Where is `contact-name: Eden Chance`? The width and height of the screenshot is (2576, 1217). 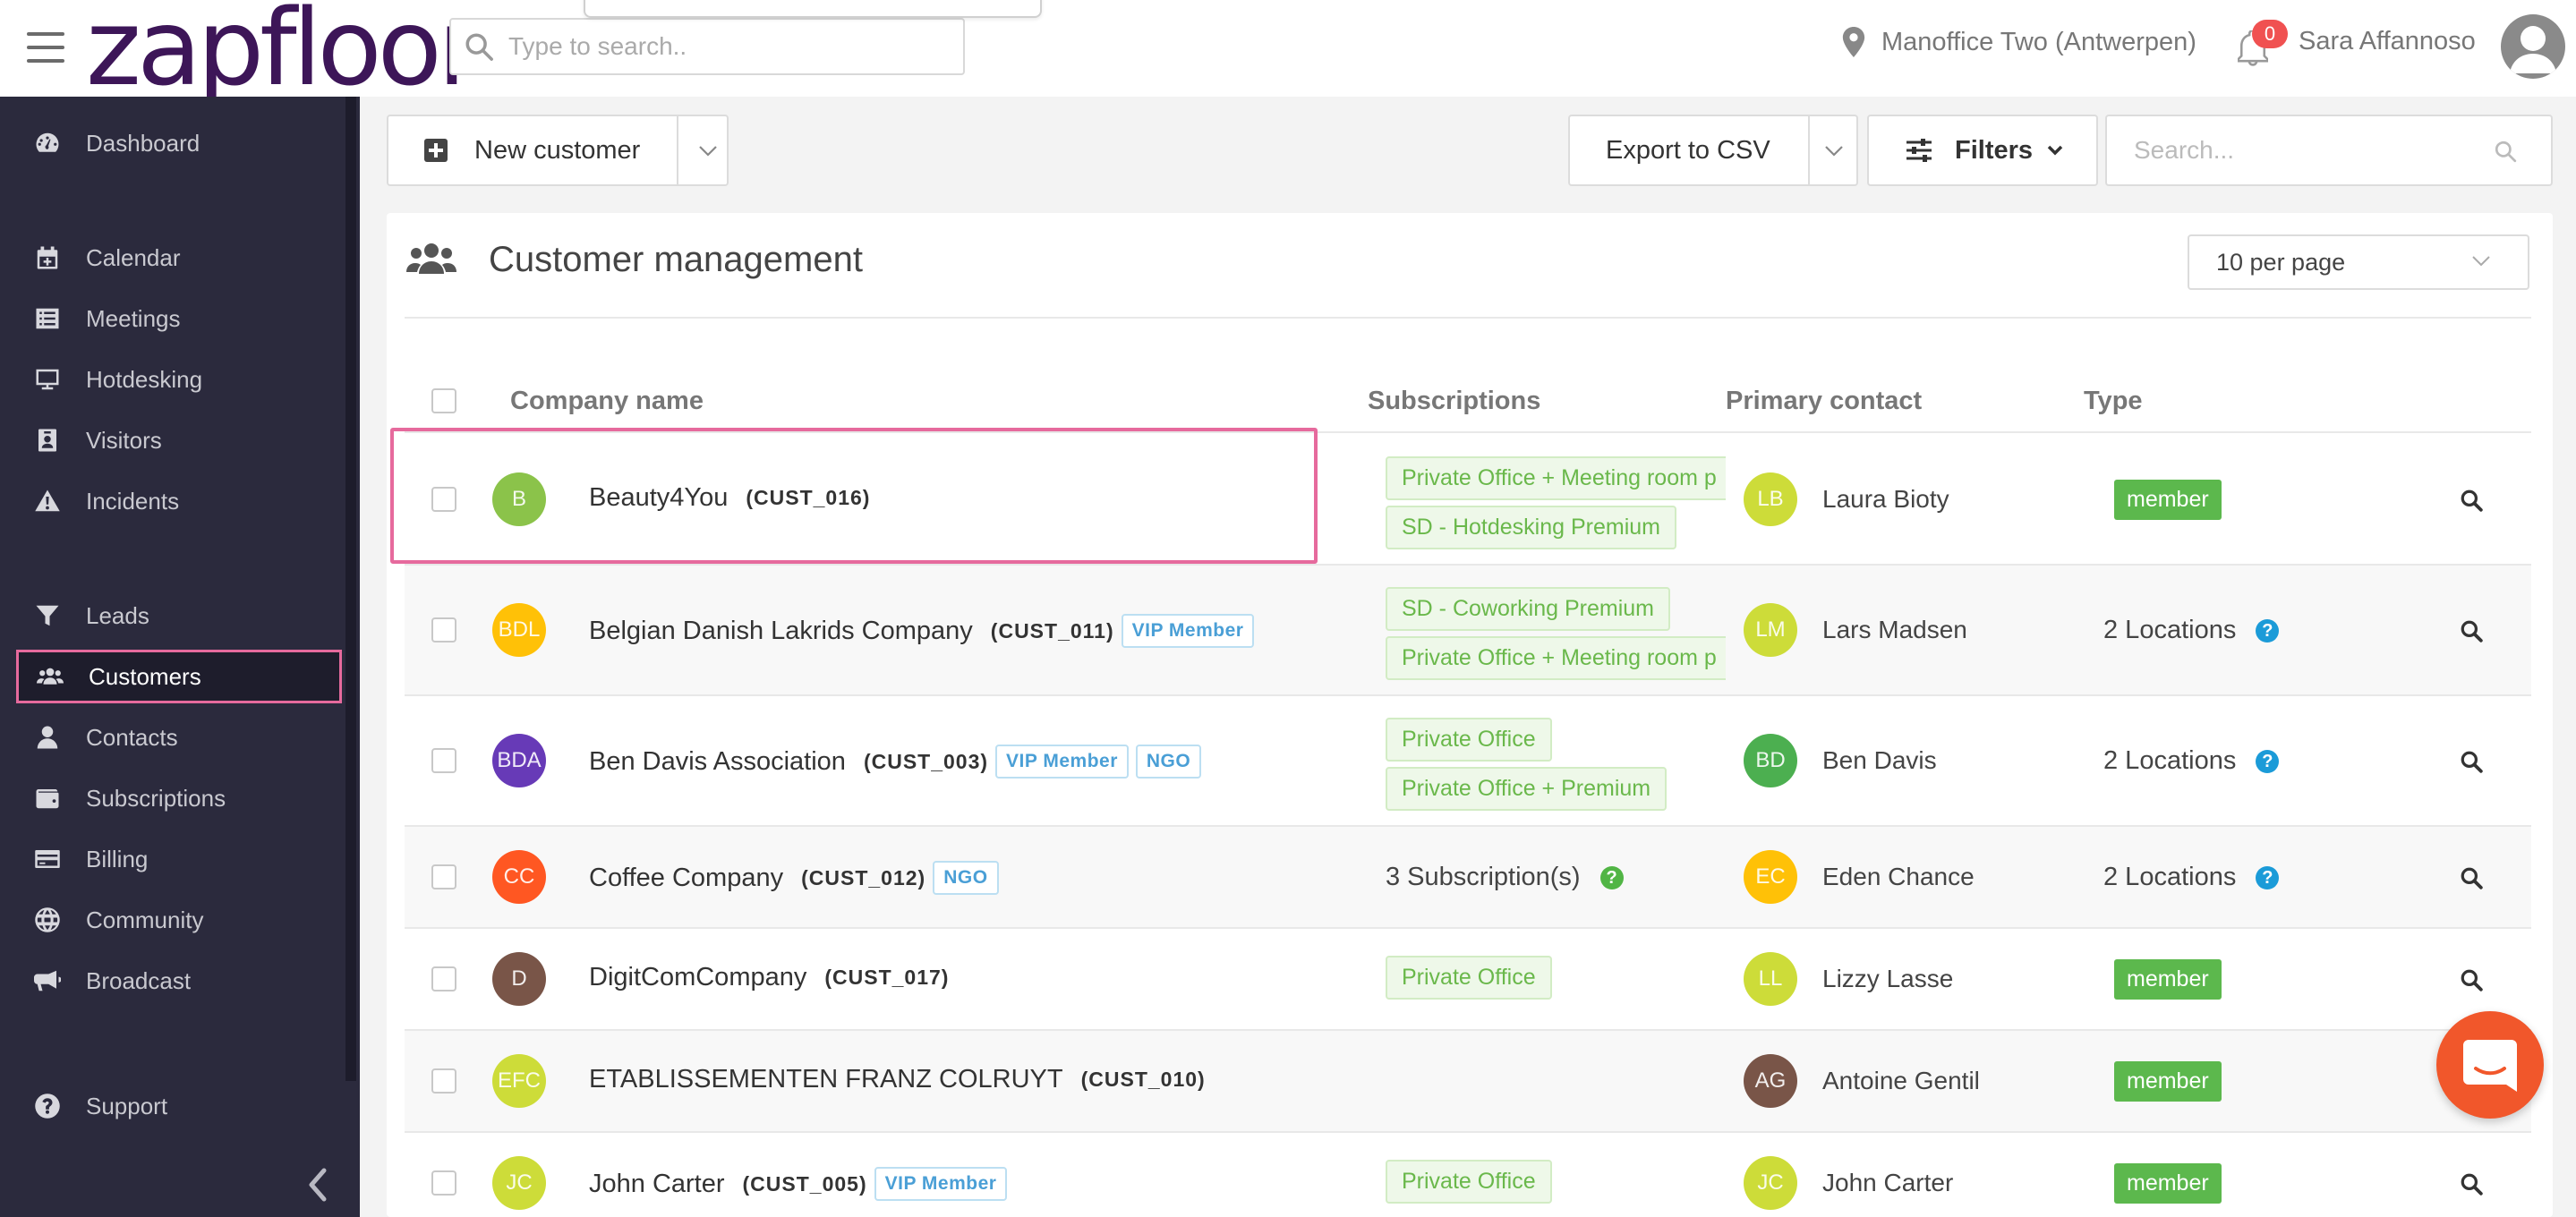
contact-name: Eden Chance is located at coordinates (1898, 877).